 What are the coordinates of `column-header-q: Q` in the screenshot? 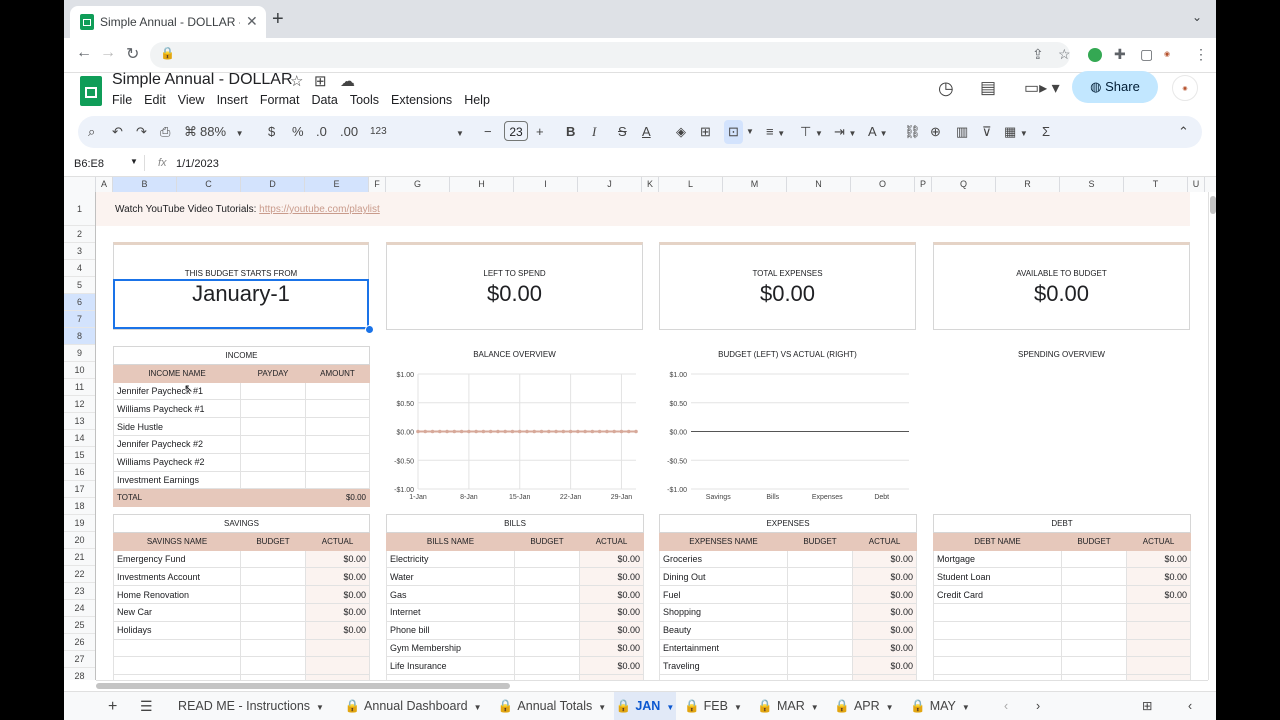 It's located at (964, 184).